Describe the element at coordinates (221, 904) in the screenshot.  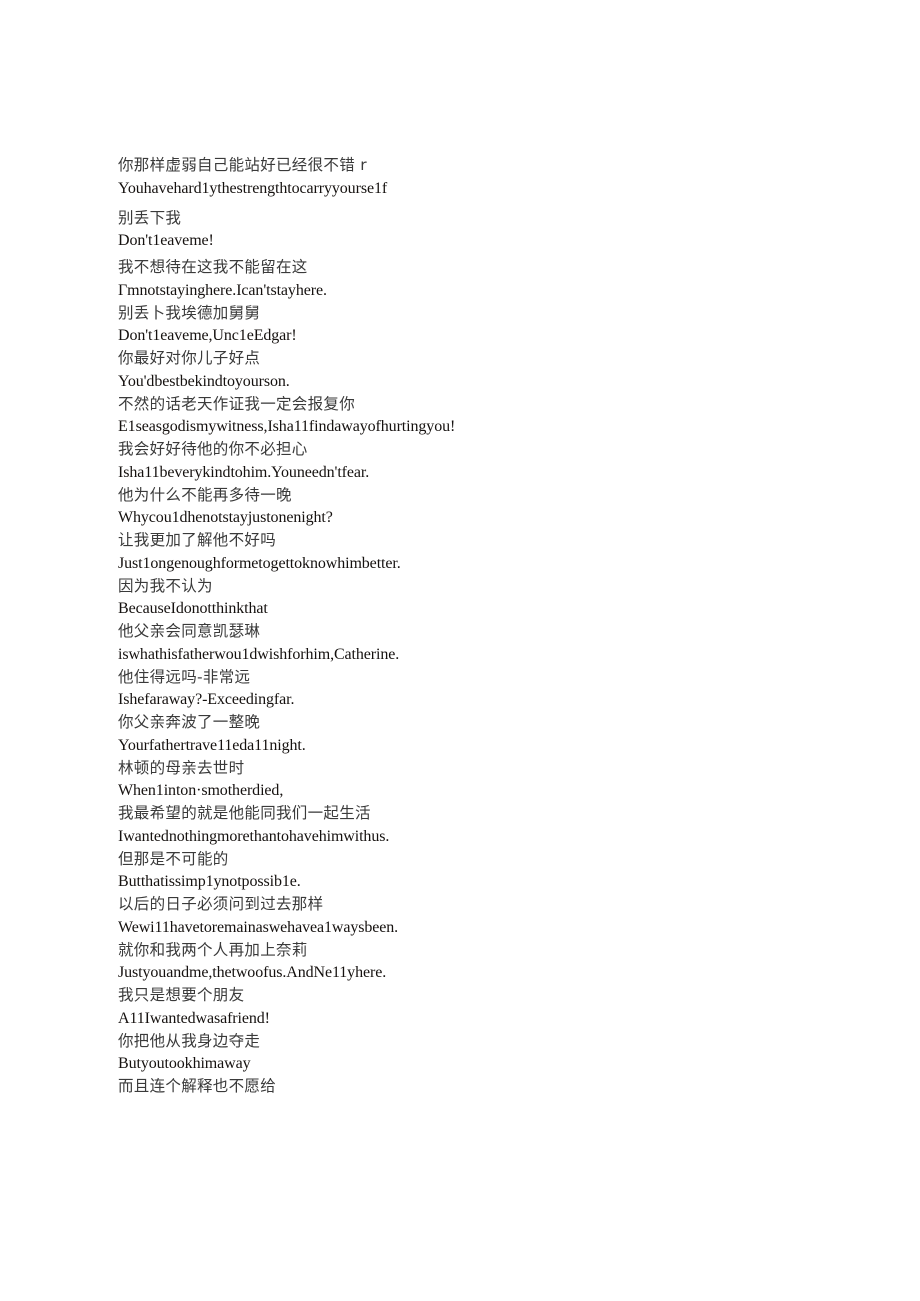
I see `subtitle-line-zh: 以后的日子必须问到过去那样` at that location.